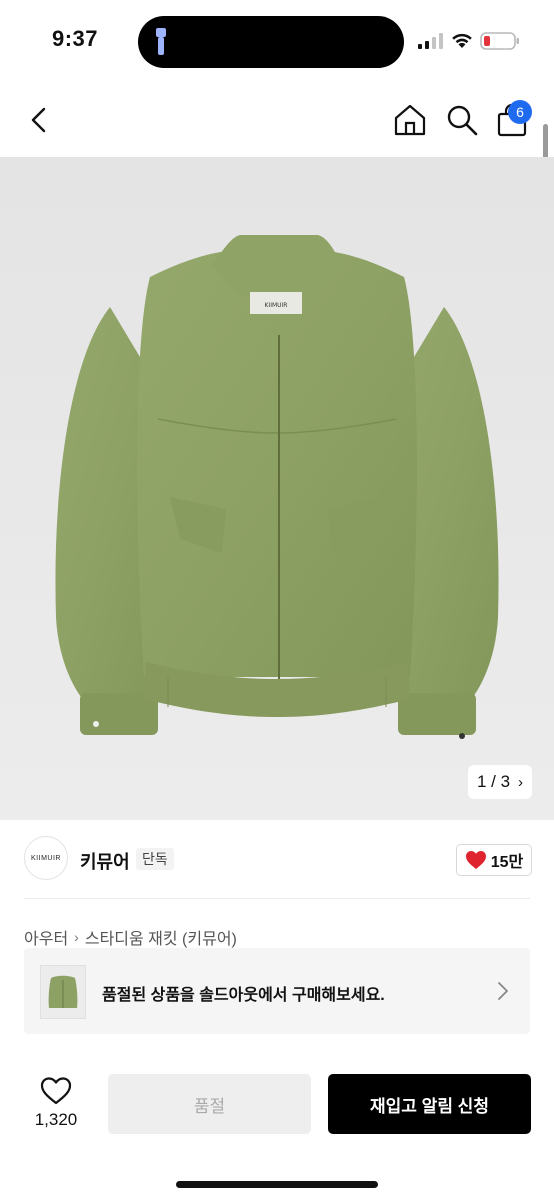  Describe the element at coordinates (277, 120) in the screenshot. I see `top-nav` at that location.